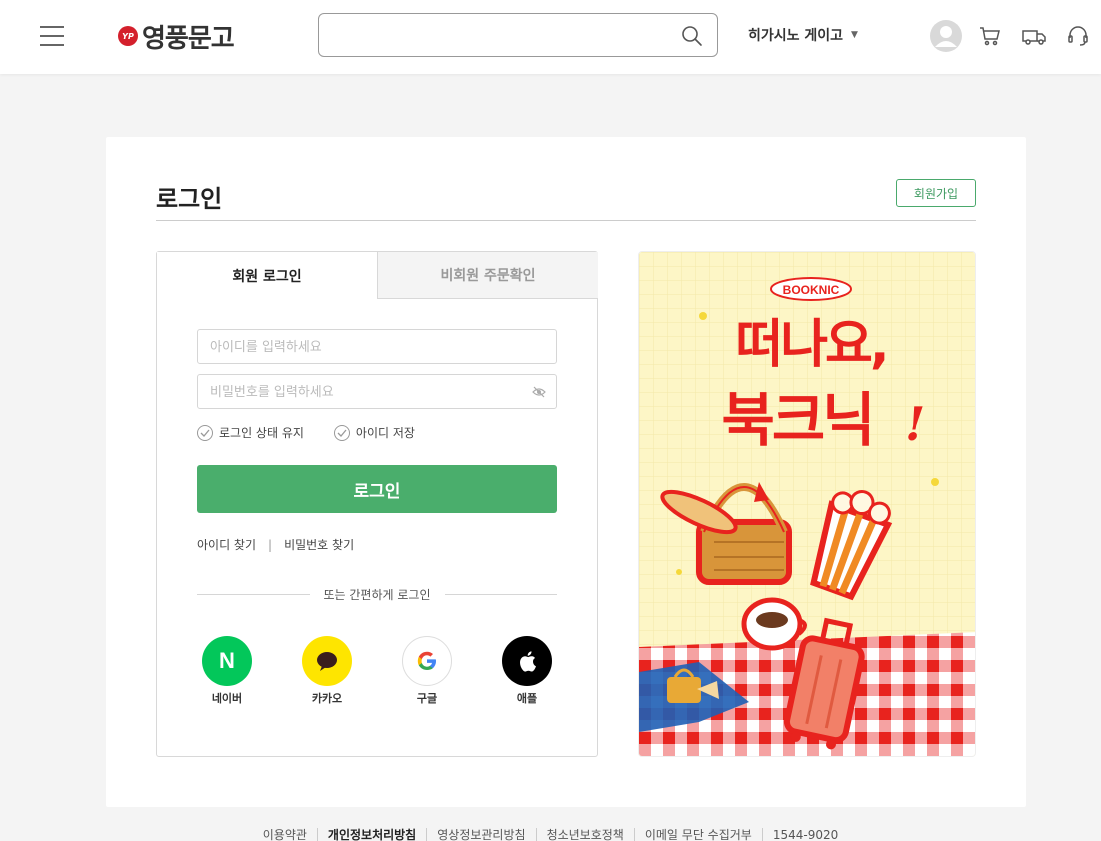 The width and height of the screenshot is (1101, 841). Describe the element at coordinates (373, 834) in the screenshot. I see `footer-link-privacy: 개인정보처리방침` at that location.